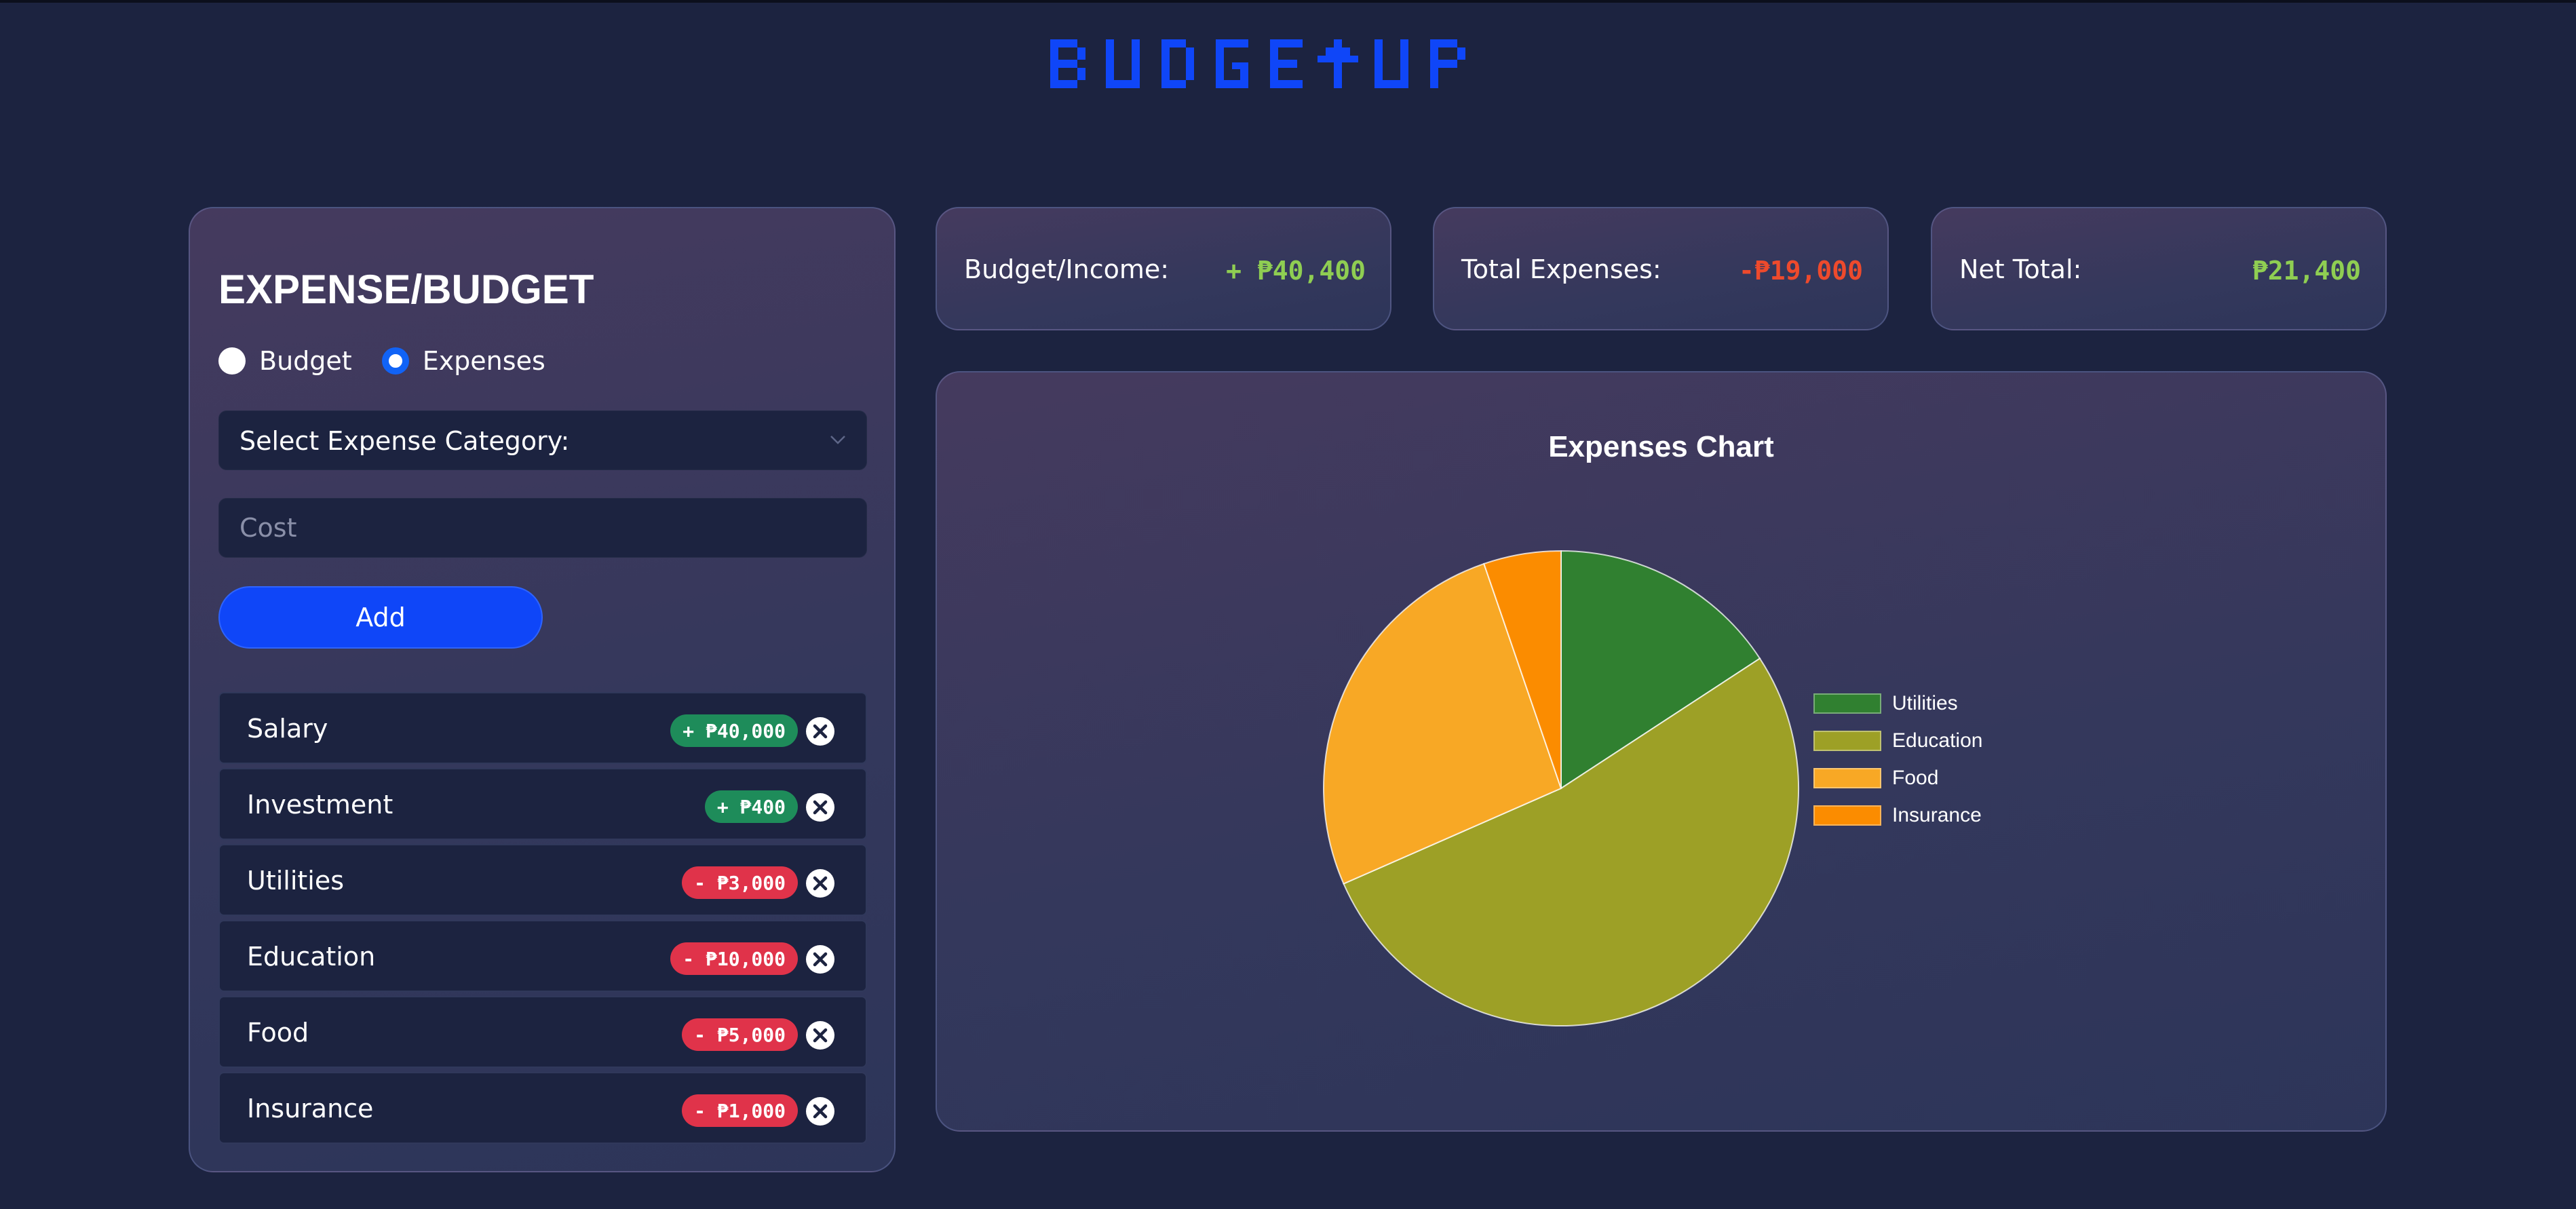  Describe the element at coordinates (542, 728) in the screenshot. I see `entry-row-salary: Salary + ₱40,000` at that location.